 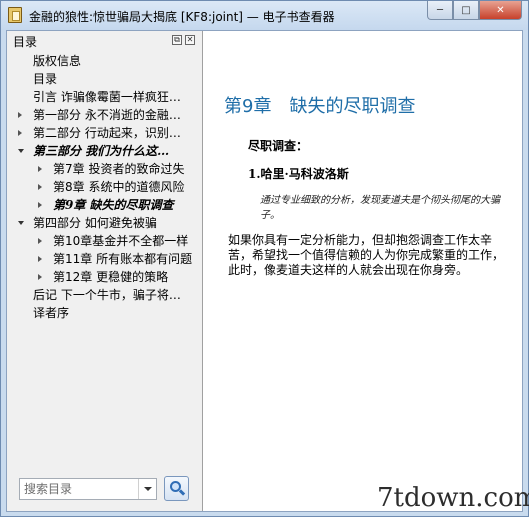 I want to click on toc-search-input, so click(x=78, y=489).